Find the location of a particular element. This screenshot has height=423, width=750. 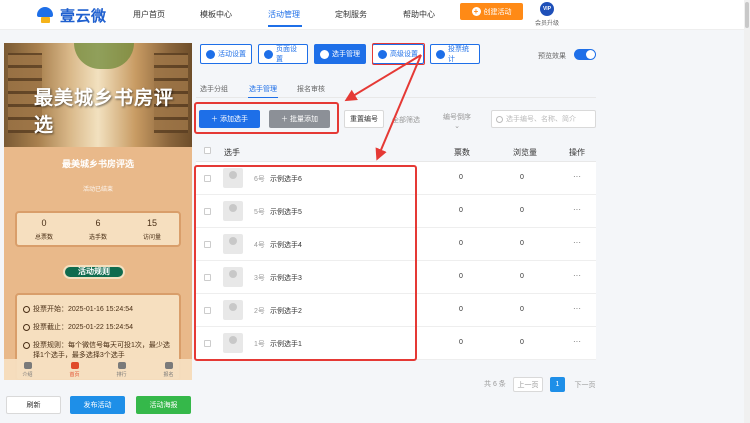

phone-tab-ranking: 排行 is located at coordinates (121, 369).